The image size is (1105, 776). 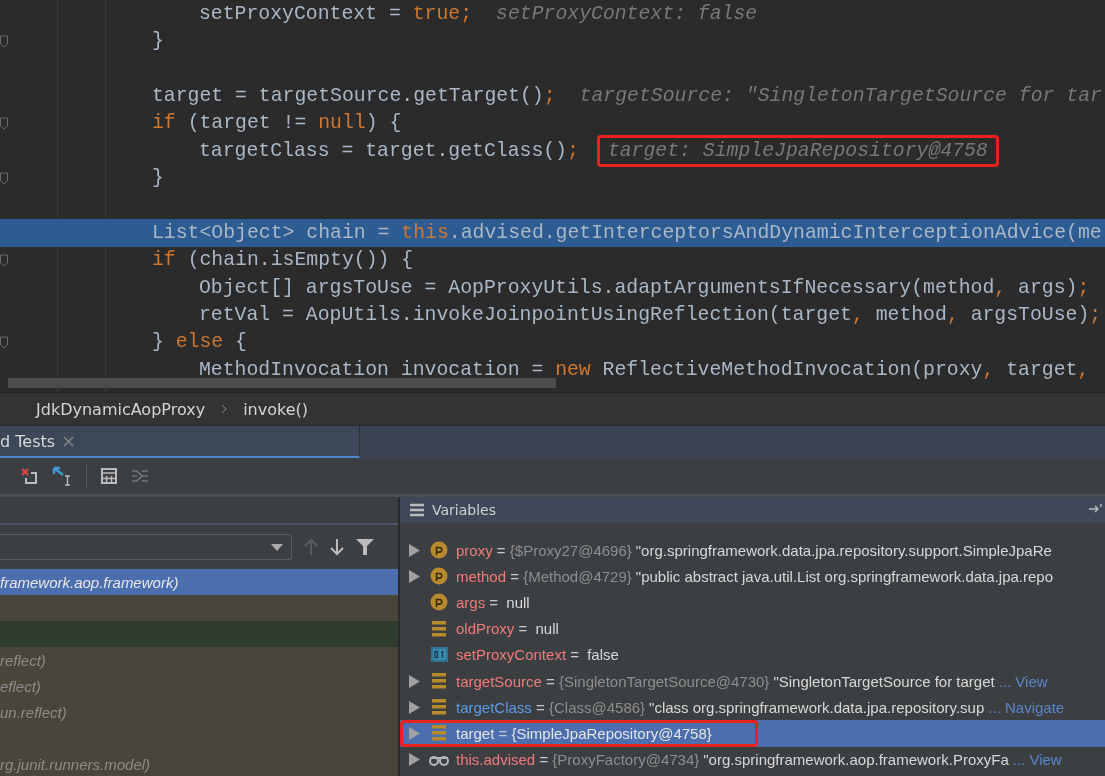 What do you see at coordinates (224, 409) in the screenshot?
I see `chevron-icon` at bounding box center [224, 409].